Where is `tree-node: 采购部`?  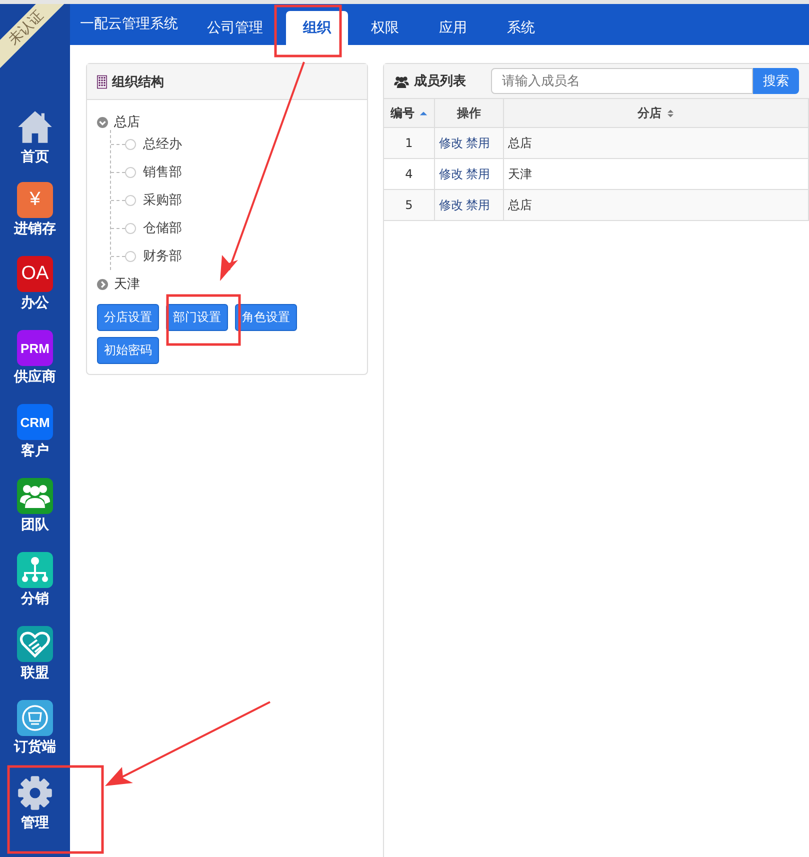 tree-node: 采购部 is located at coordinates (162, 200).